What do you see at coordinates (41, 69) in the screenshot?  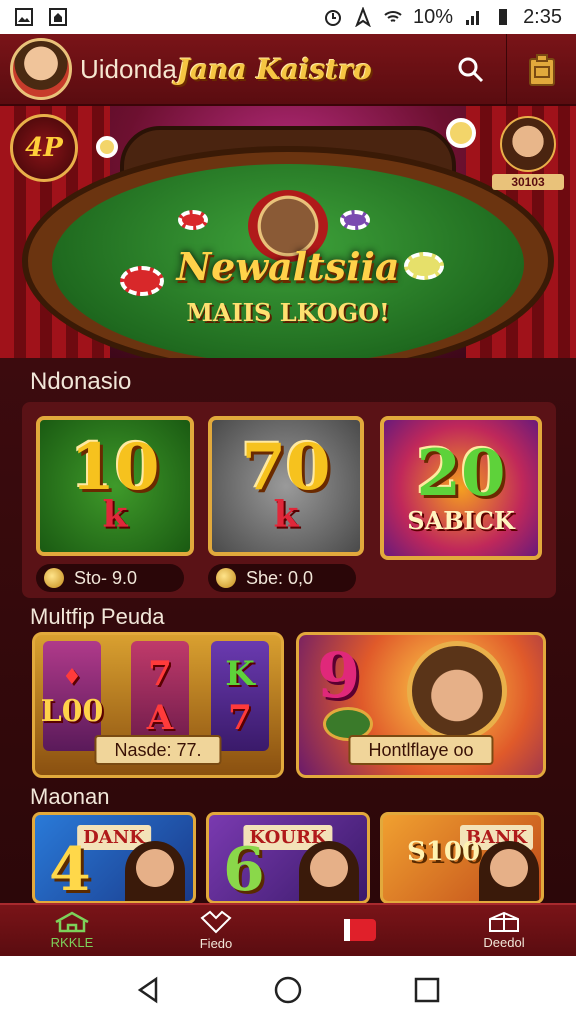 I see `avatar` at bounding box center [41, 69].